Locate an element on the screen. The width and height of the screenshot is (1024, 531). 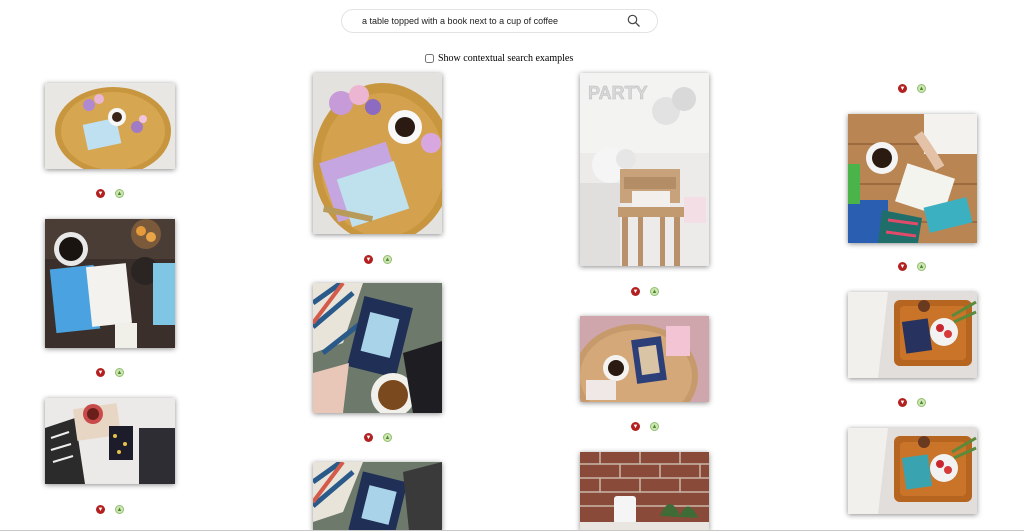
contextual-examples-toggle: Show contextual search examples is located at coordinates (499, 58).